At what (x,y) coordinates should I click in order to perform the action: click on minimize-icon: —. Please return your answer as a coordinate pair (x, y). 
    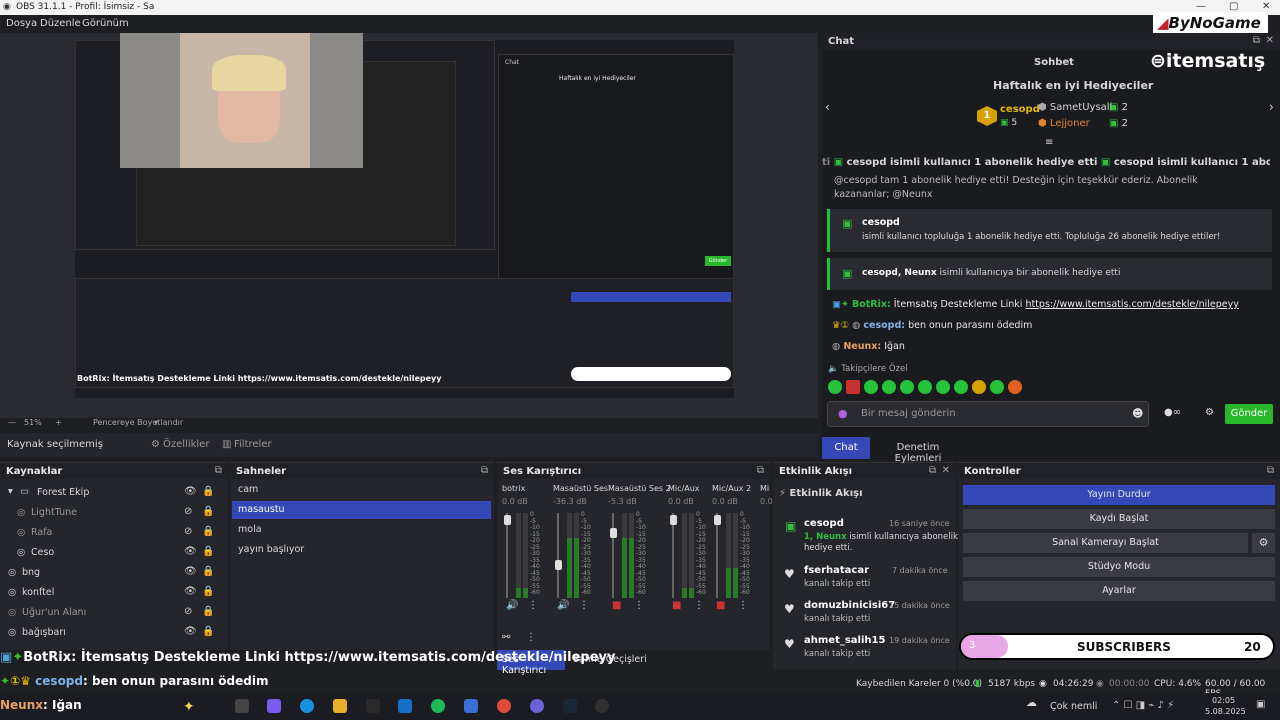
    Looking at the image, I should click on (1201, 6).